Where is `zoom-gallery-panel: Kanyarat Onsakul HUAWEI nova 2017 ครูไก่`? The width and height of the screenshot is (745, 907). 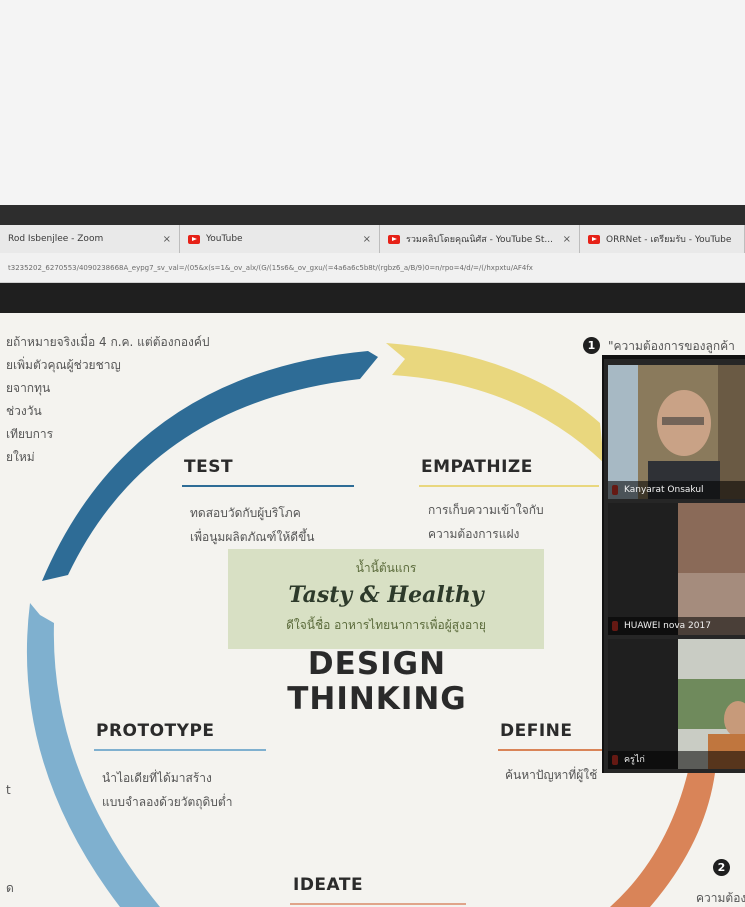 zoom-gallery-panel: Kanyarat Onsakul HUAWEI nova 2017 ครูไก่ is located at coordinates (673, 564).